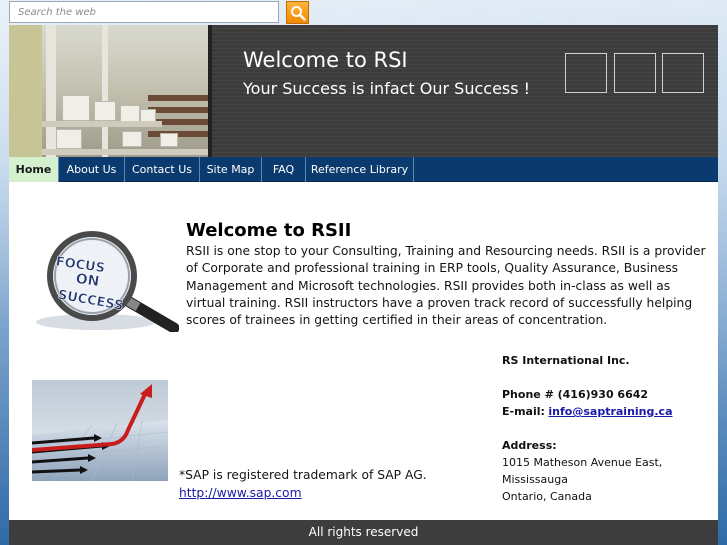  What do you see at coordinates (535, 479) in the screenshot?
I see `address-line: Mississauga` at bounding box center [535, 479].